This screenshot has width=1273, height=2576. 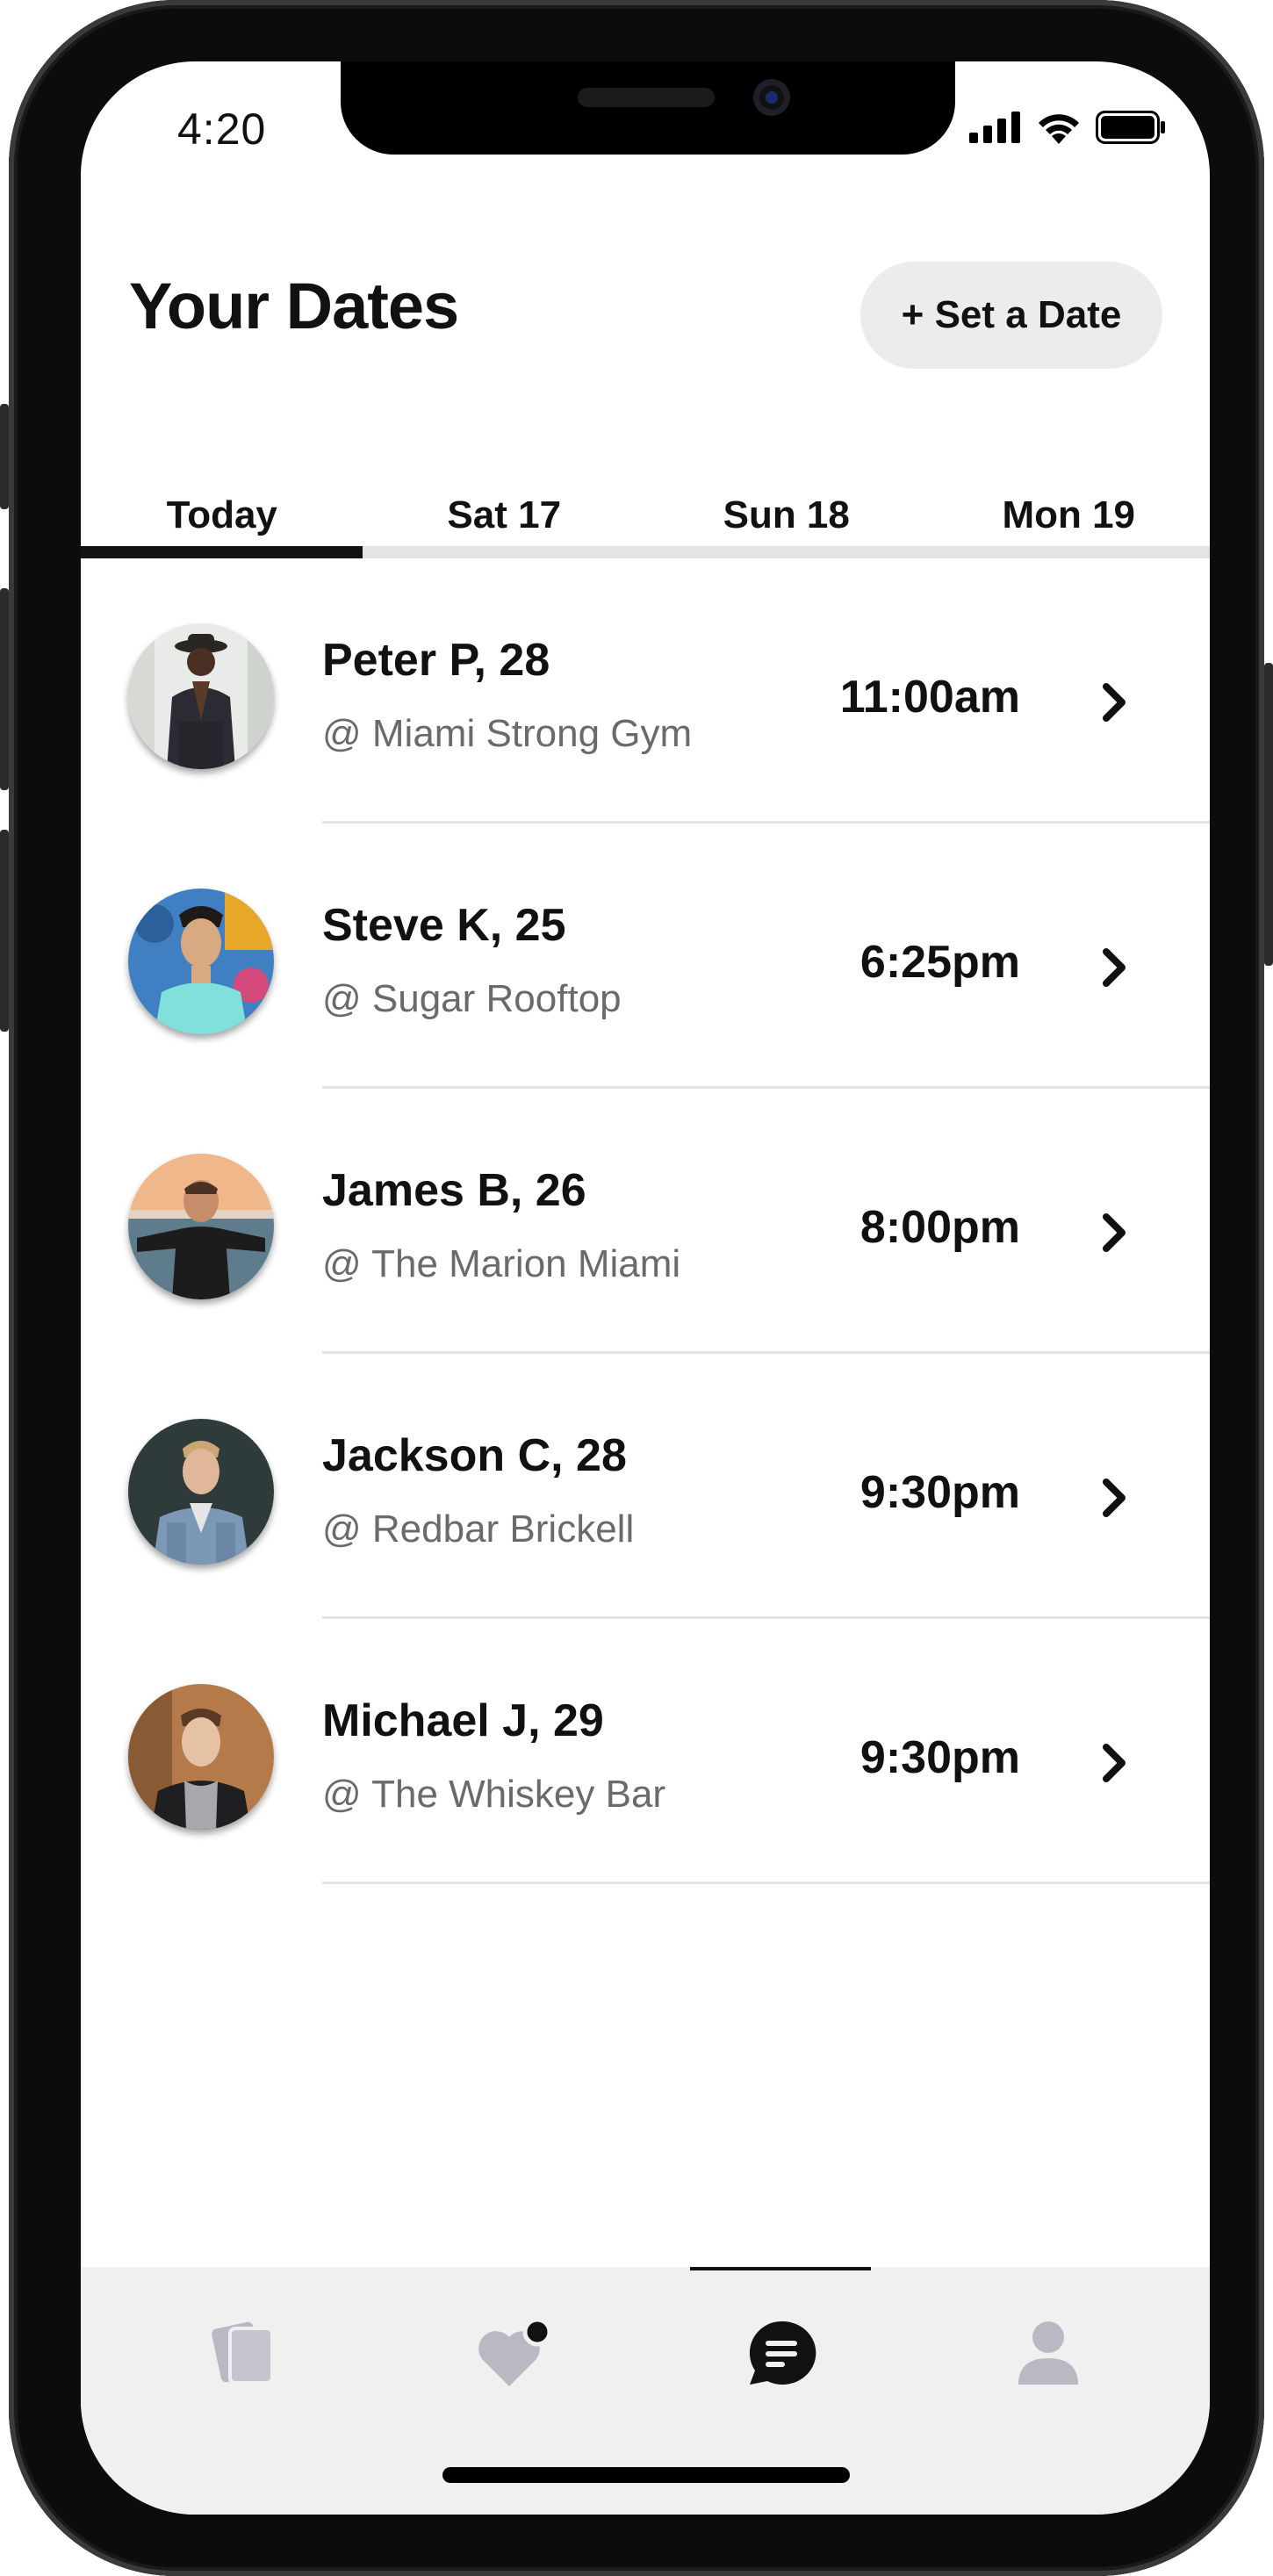 I want to click on page-title: Your Dates, so click(x=294, y=306).